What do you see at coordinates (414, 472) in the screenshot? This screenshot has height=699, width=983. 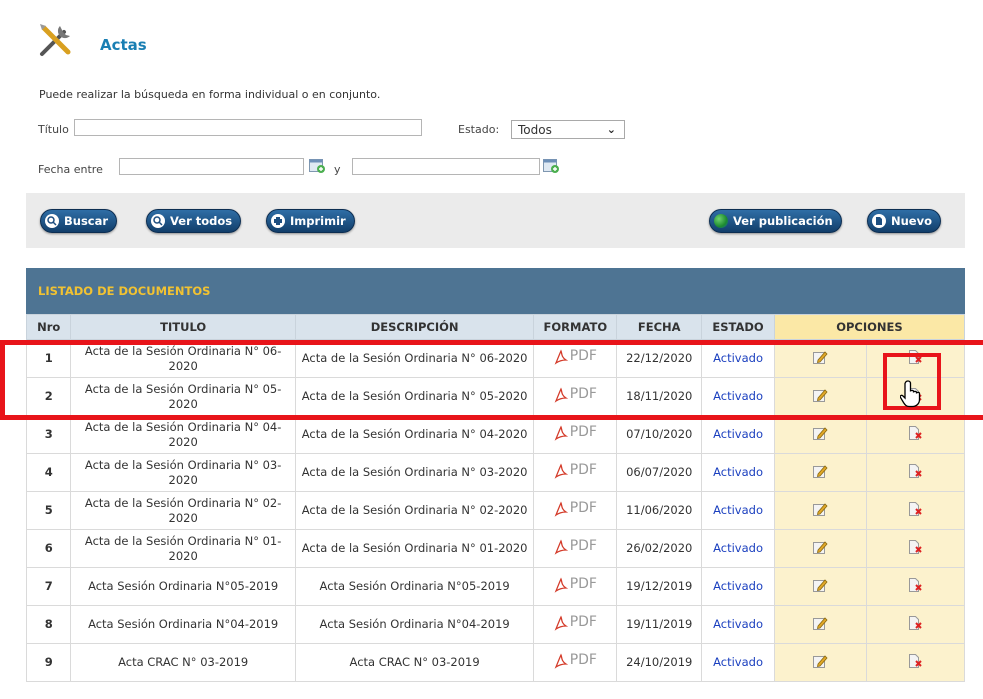 I see `row-description: Acta de la Sesión Ordinaria N° 03-2020` at bounding box center [414, 472].